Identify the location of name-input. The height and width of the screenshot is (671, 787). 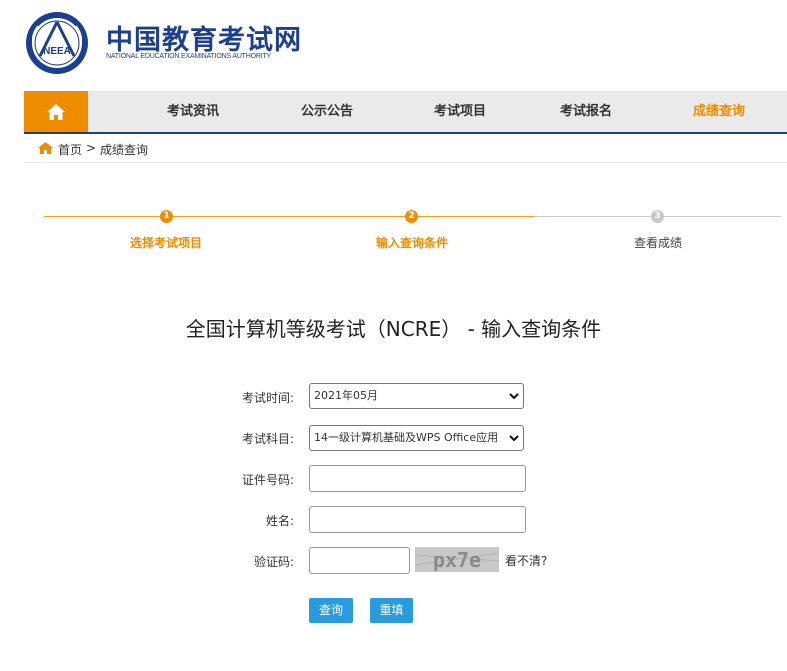
(417, 519).